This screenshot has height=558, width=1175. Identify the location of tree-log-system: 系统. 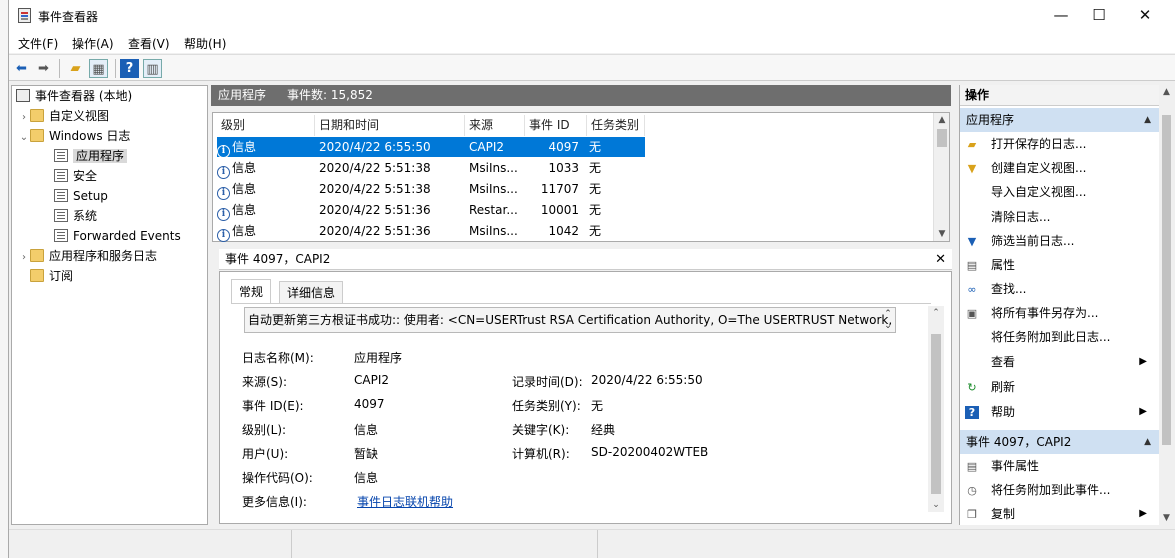
(75, 216).